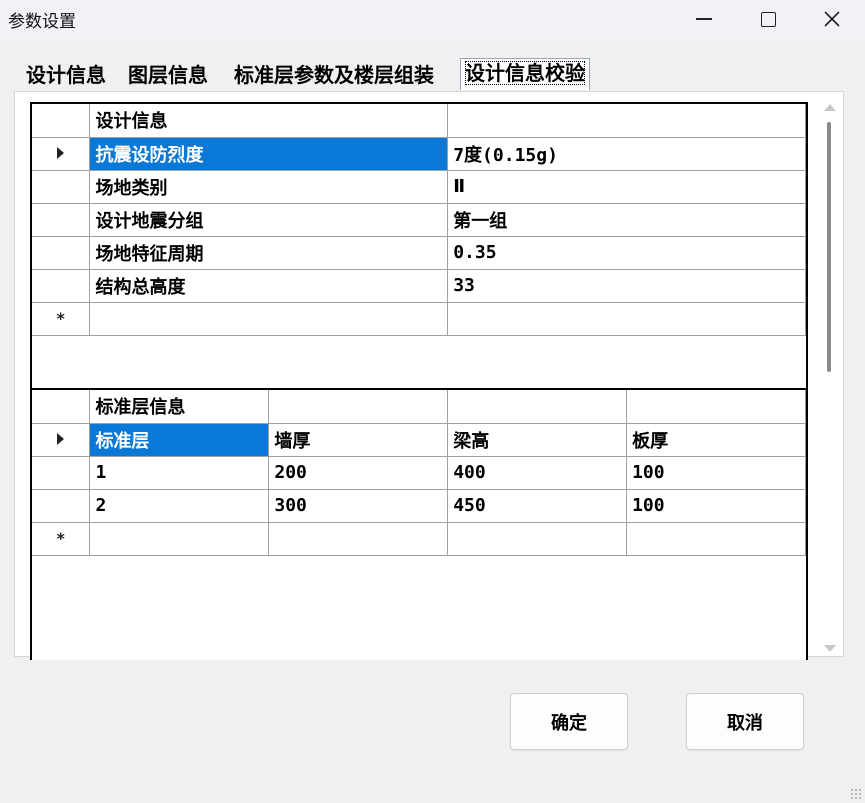 The image size is (865, 803). I want to click on cell: 200, so click(358, 472).